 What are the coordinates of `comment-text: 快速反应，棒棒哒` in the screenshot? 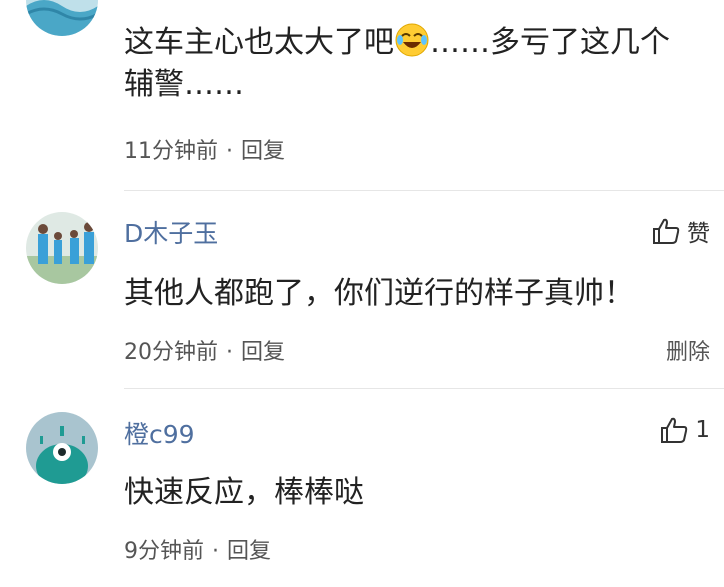 It's located at (244, 492).